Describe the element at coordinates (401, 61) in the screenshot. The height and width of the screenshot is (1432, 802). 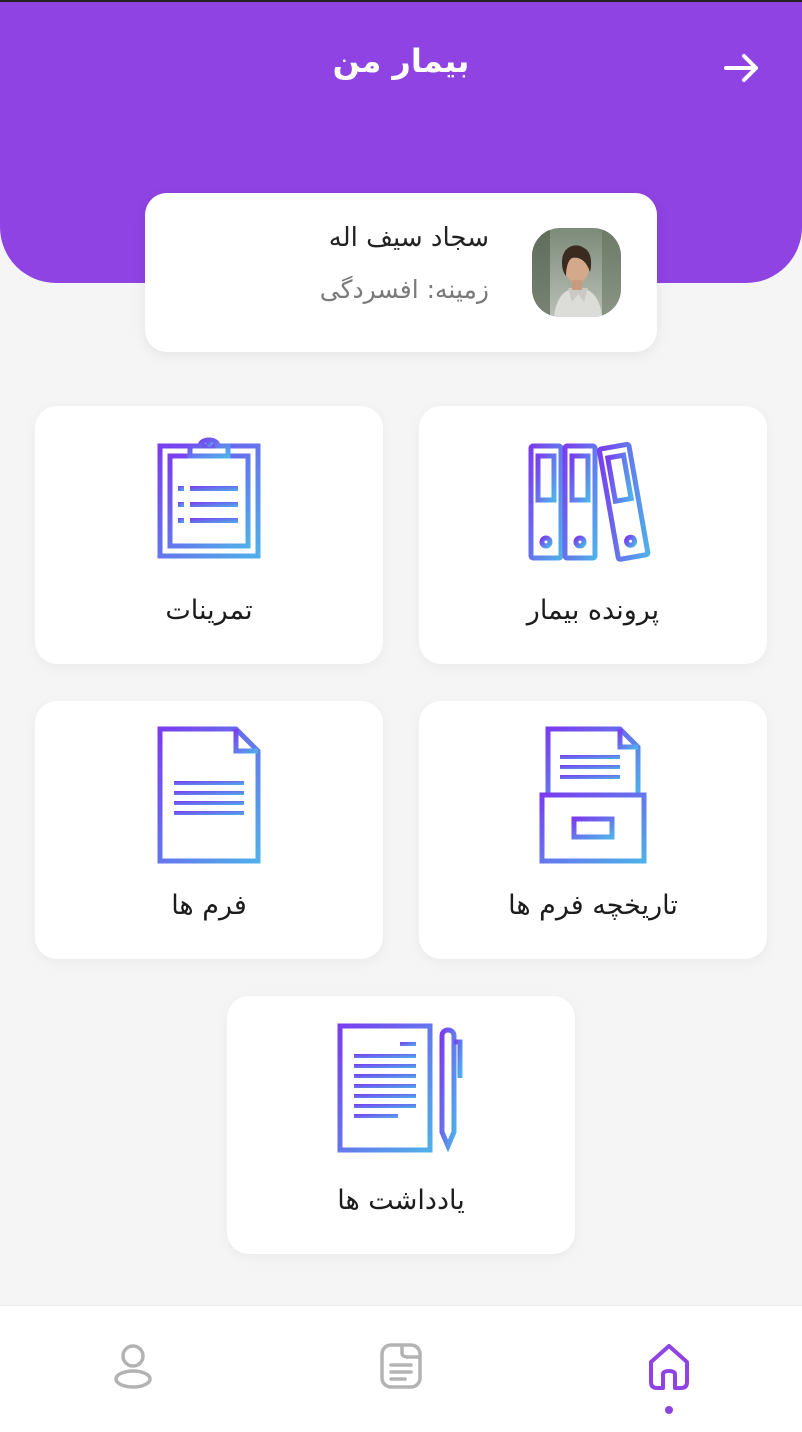
I see `page-title: بیمار من` at that location.